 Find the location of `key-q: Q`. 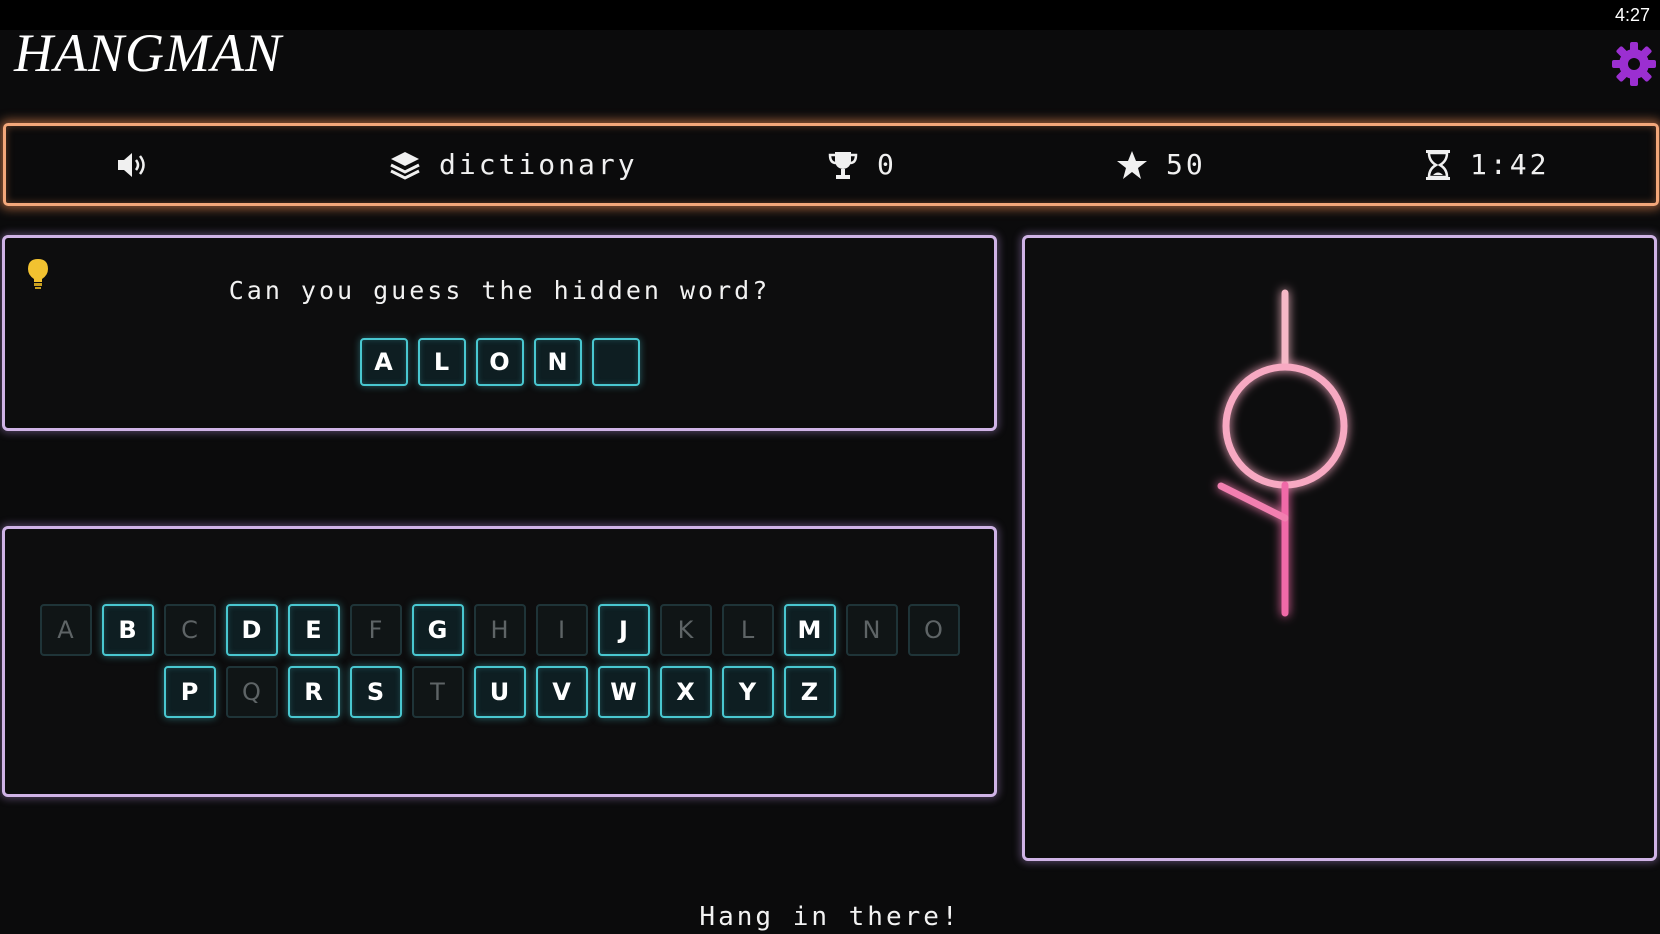

key-q: Q is located at coordinates (251, 692).